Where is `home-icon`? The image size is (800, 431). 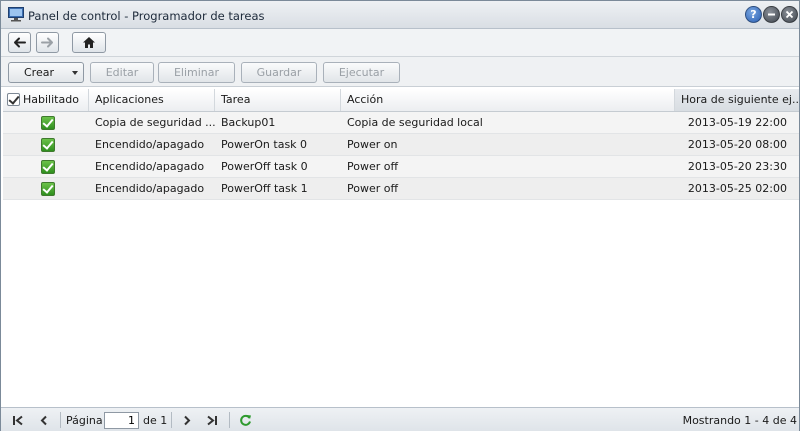
home-icon is located at coordinates (89, 42).